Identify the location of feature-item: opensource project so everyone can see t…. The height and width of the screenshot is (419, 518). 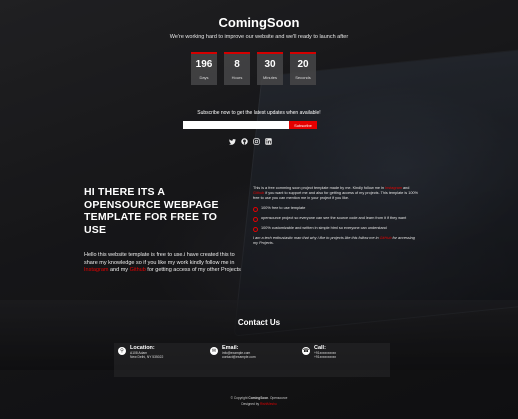
(335, 219).